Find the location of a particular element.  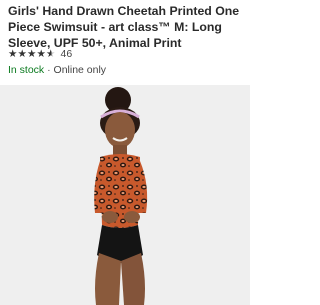

star-rating: ★ ★ ★ ★ ★ is located at coordinates (32, 54).